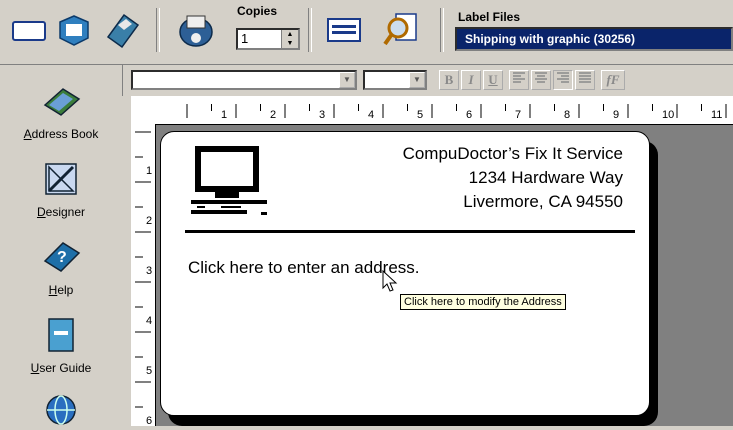 The width and height of the screenshot is (733, 430). I want to click on ruler-corner, so click(126, 261).